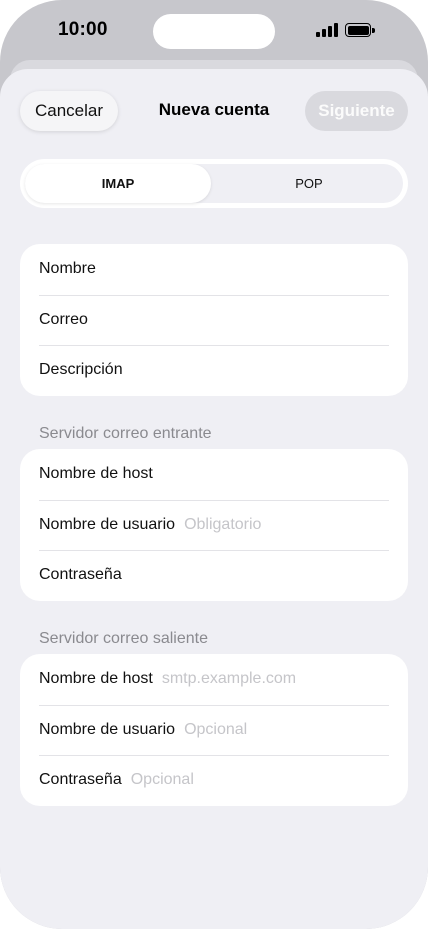 The width and height of the screenshot is (428, 929). I want to click on outgoing-password-placeholder: Opcional, so click(162, 780).